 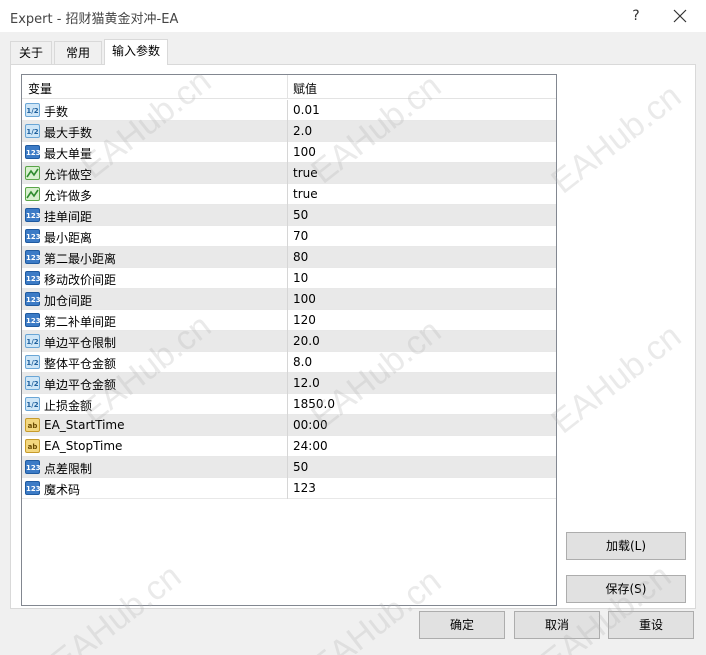 What do you see at coordinates (68, 301) in the screenshot?
I see `parameter-name: 加仓间距` at bounding box center [68, 301].